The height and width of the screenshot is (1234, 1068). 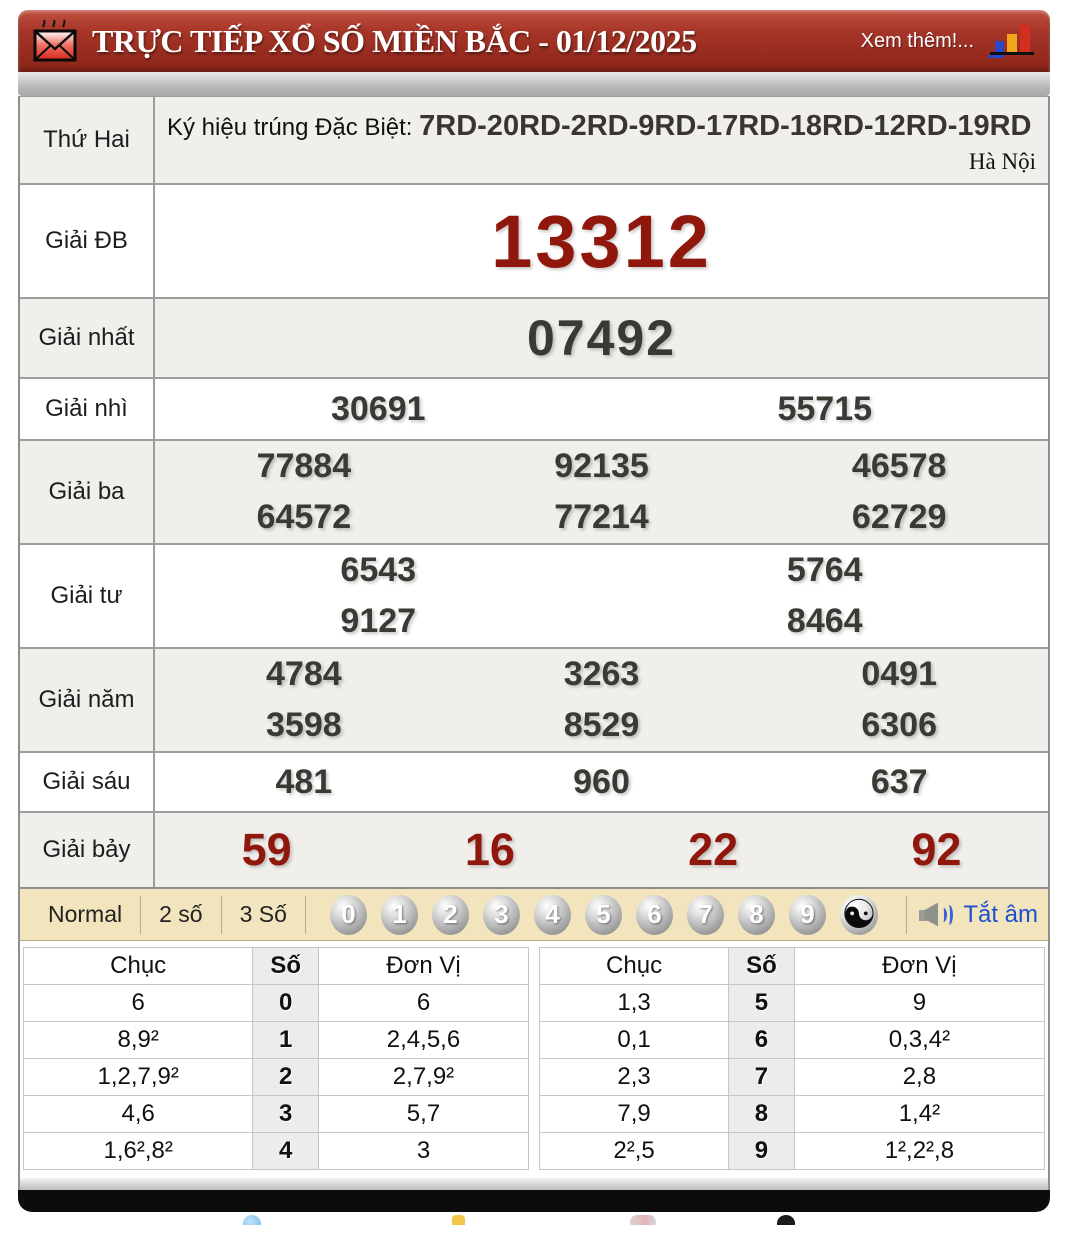 I want to click on prize-row-third: Giải ba 77884 92135 46578 64572 77214 62729, so click(x=534, y=493).